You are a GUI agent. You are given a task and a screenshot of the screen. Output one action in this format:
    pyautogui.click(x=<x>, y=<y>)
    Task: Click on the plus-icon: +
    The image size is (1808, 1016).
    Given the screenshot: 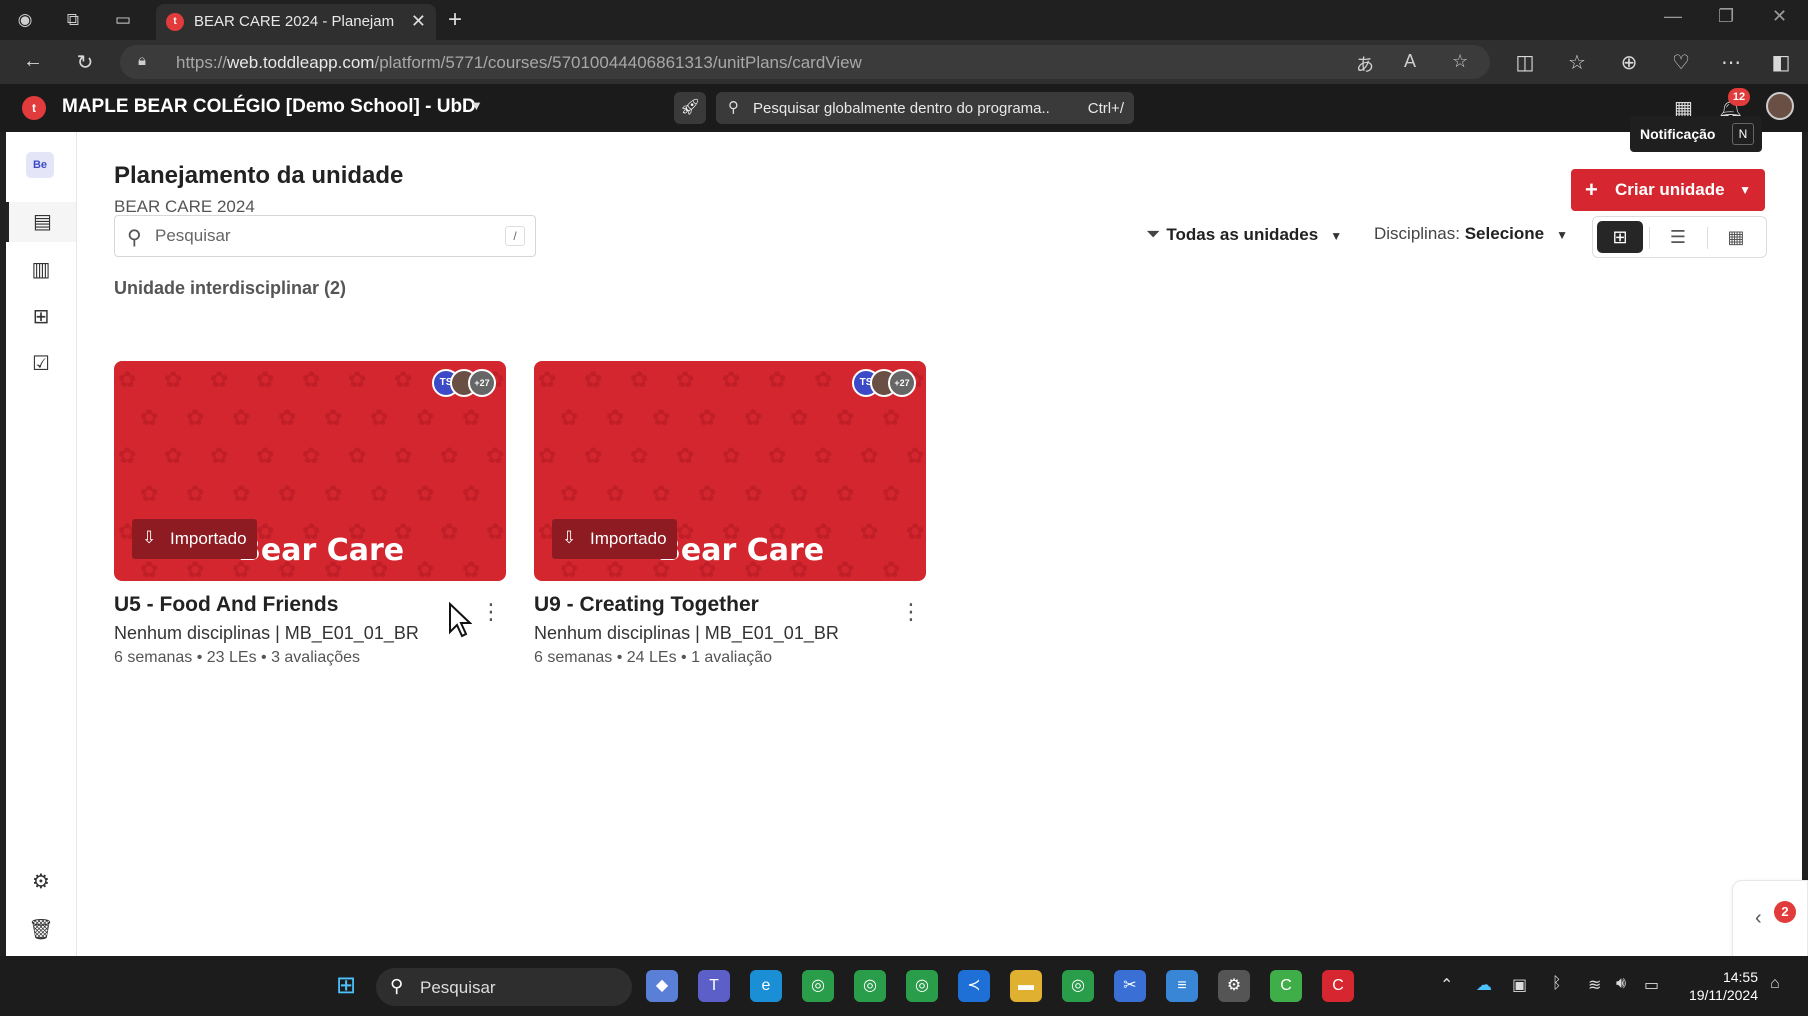 What is the action you would take?
    pyautogui.click(x=1591, y=189)
    